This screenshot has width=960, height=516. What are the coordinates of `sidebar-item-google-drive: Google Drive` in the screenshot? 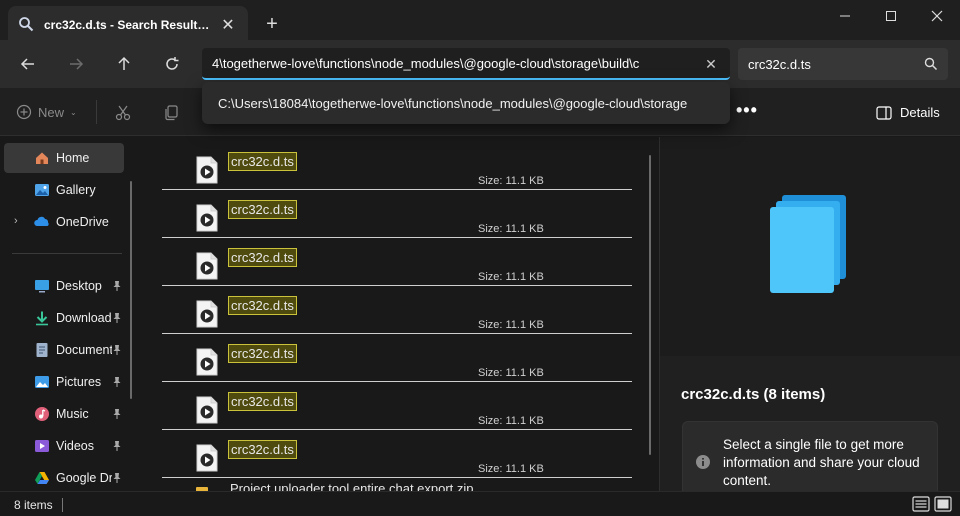 It's located at (64, 477).